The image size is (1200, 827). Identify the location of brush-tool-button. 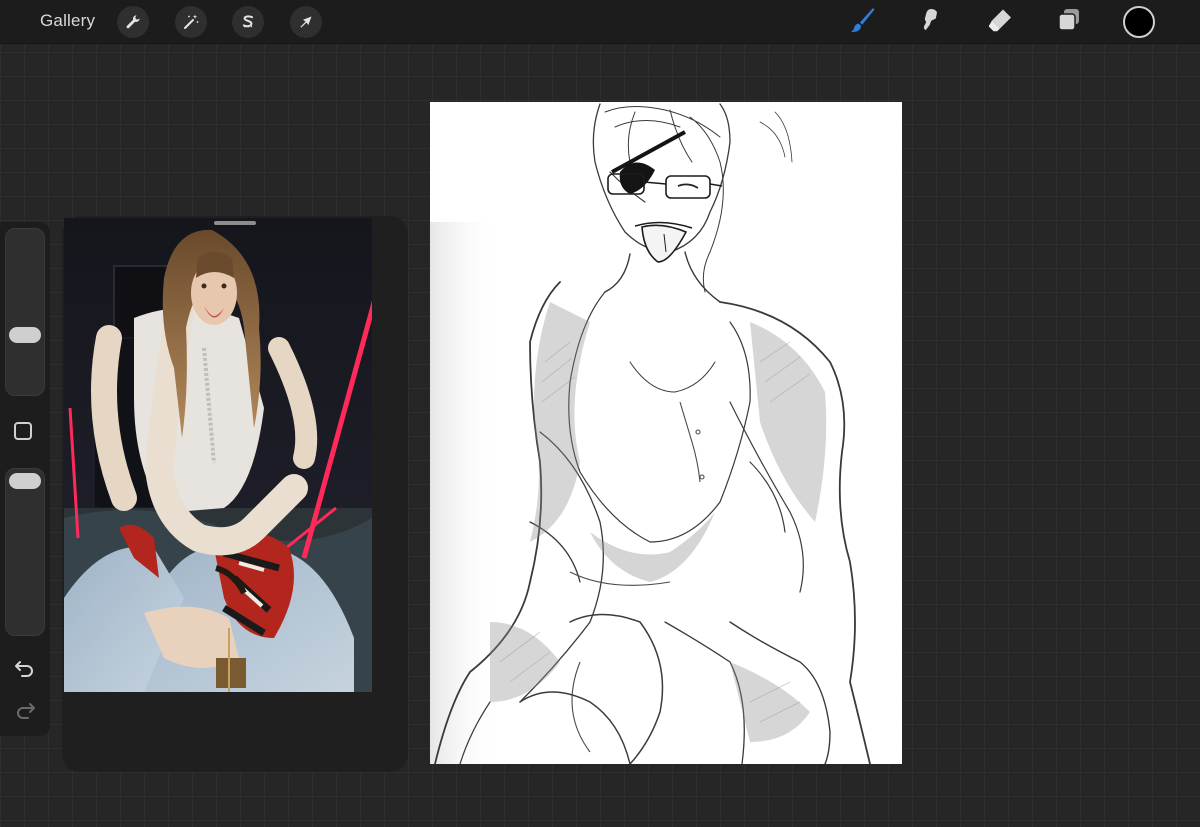
(861, 22).